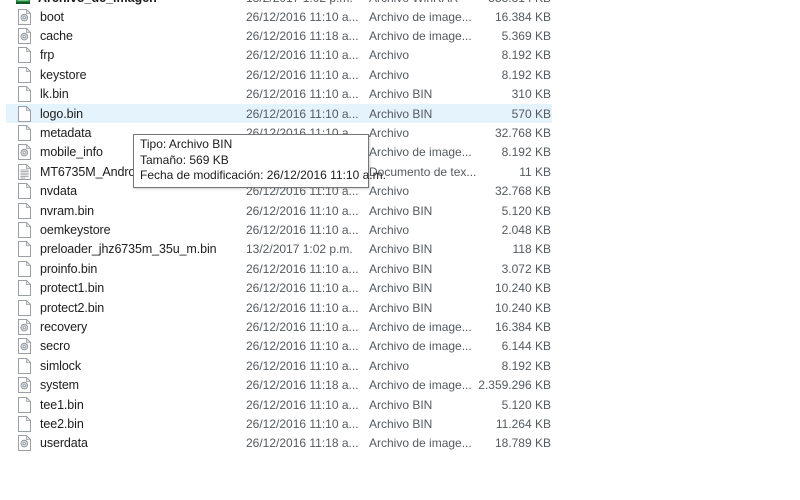  I want to click on file-name: simlock, so click(60, 365).